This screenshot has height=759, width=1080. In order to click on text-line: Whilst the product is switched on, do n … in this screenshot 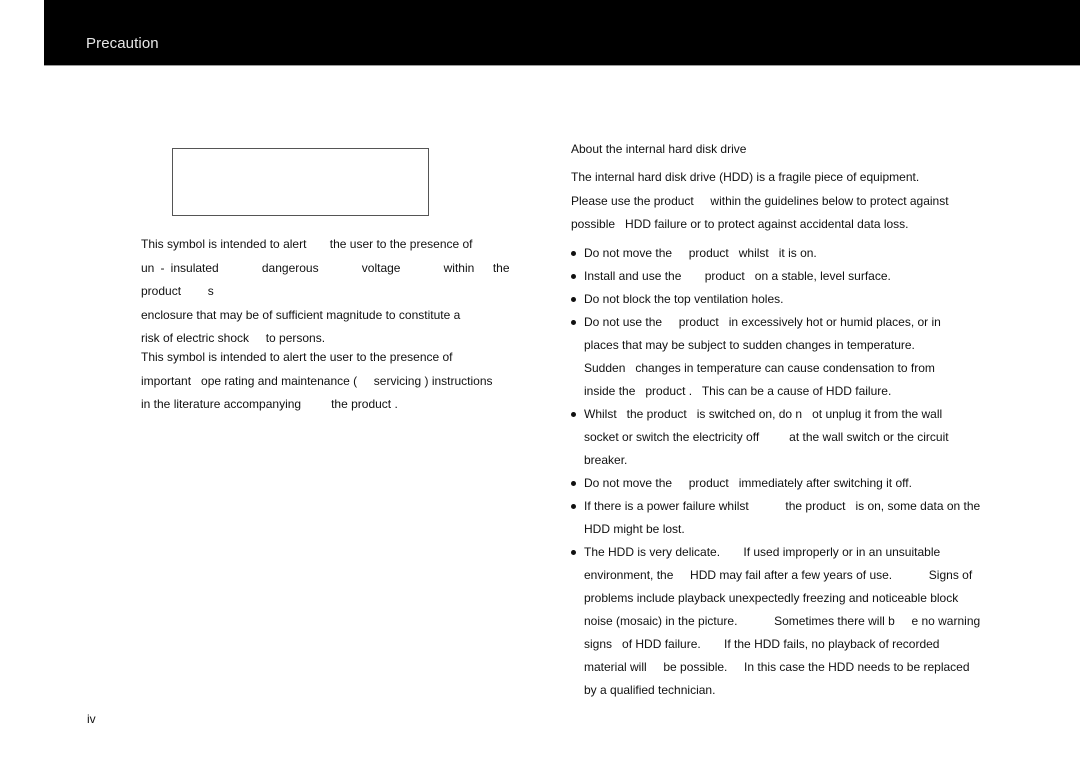, I will do `click(763, 413)`.